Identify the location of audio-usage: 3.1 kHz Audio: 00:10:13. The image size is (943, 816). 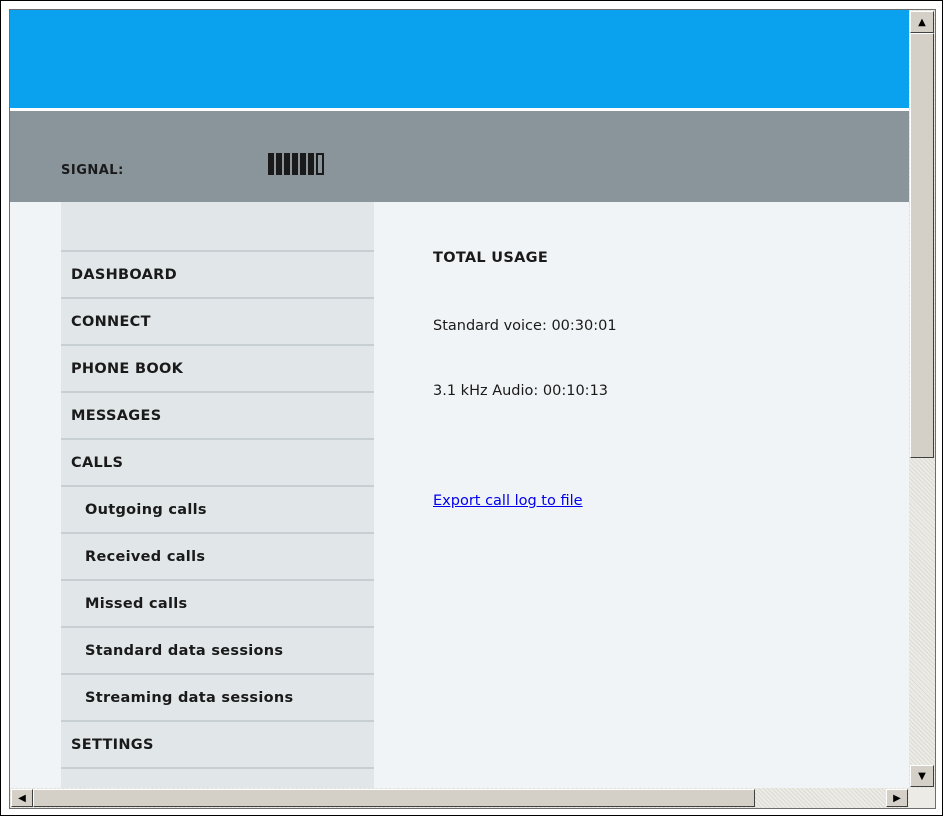
(521, 391).